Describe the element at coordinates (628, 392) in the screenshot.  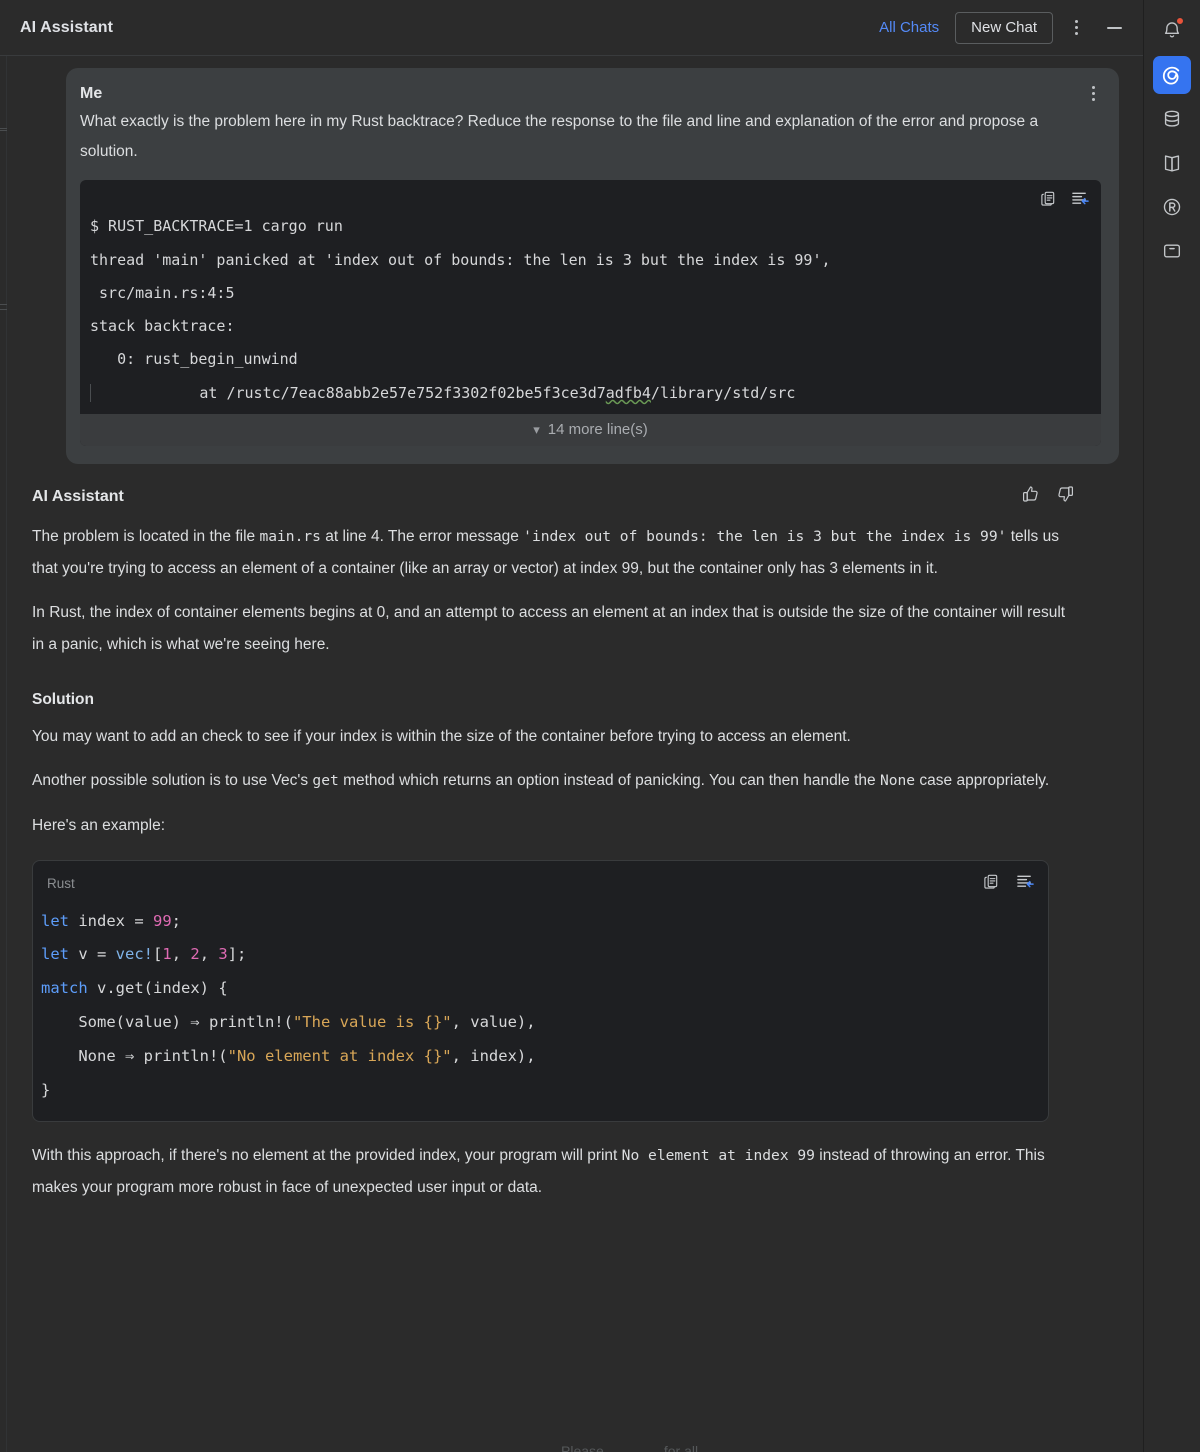
I see `backtrace-at-squiggle: adfb4` at that location.